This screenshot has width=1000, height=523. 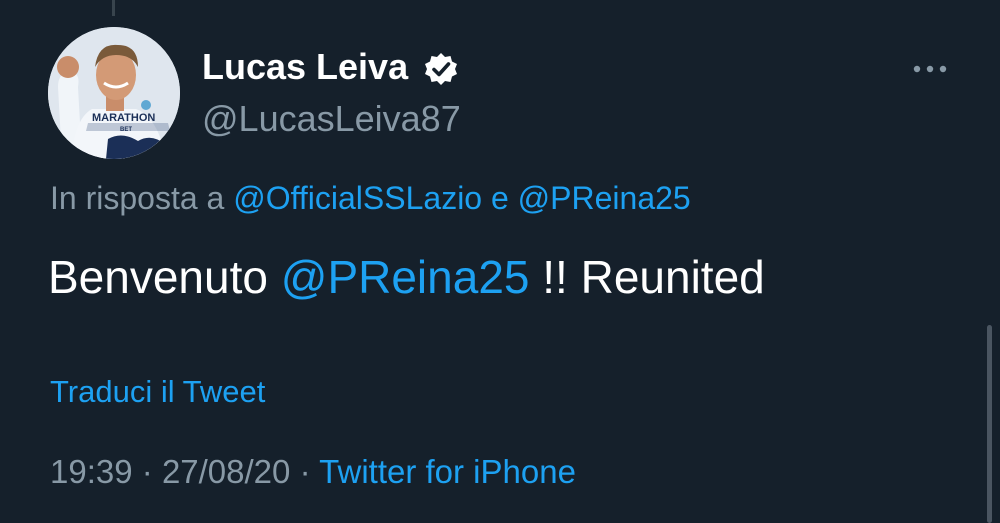 I want to click on translate-tweet-link: Traduci il Tweet, so click(x=157, y=392).